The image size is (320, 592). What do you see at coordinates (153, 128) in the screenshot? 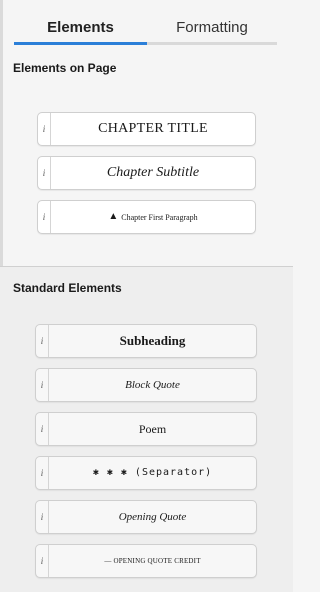
I see `element-label: CHAPTER TITLE` at bounding box center [153, 128].